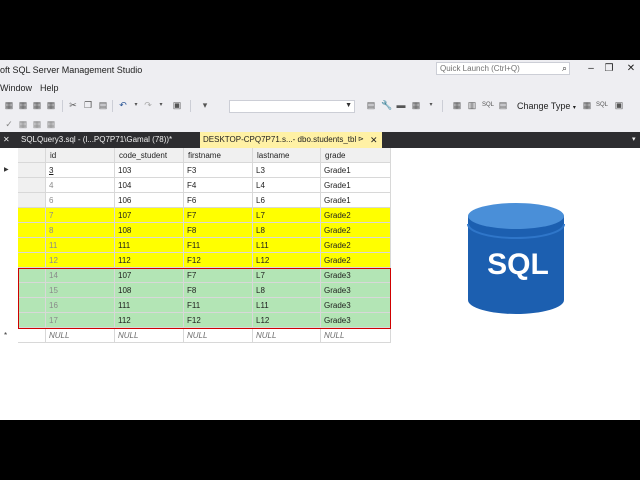  Describe the element at coordinates (416, 105) in the screenshot. I see `options-icon: ▦` at that location.